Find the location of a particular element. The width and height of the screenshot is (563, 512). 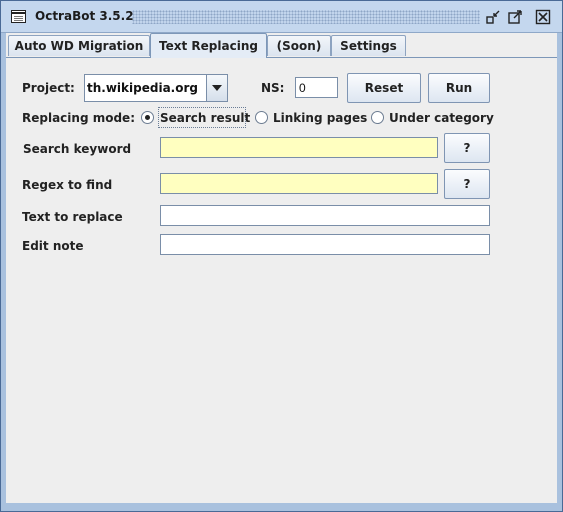

tab-auto-wd-migration: Auto WD Migration is located at coordinates (79, 45).